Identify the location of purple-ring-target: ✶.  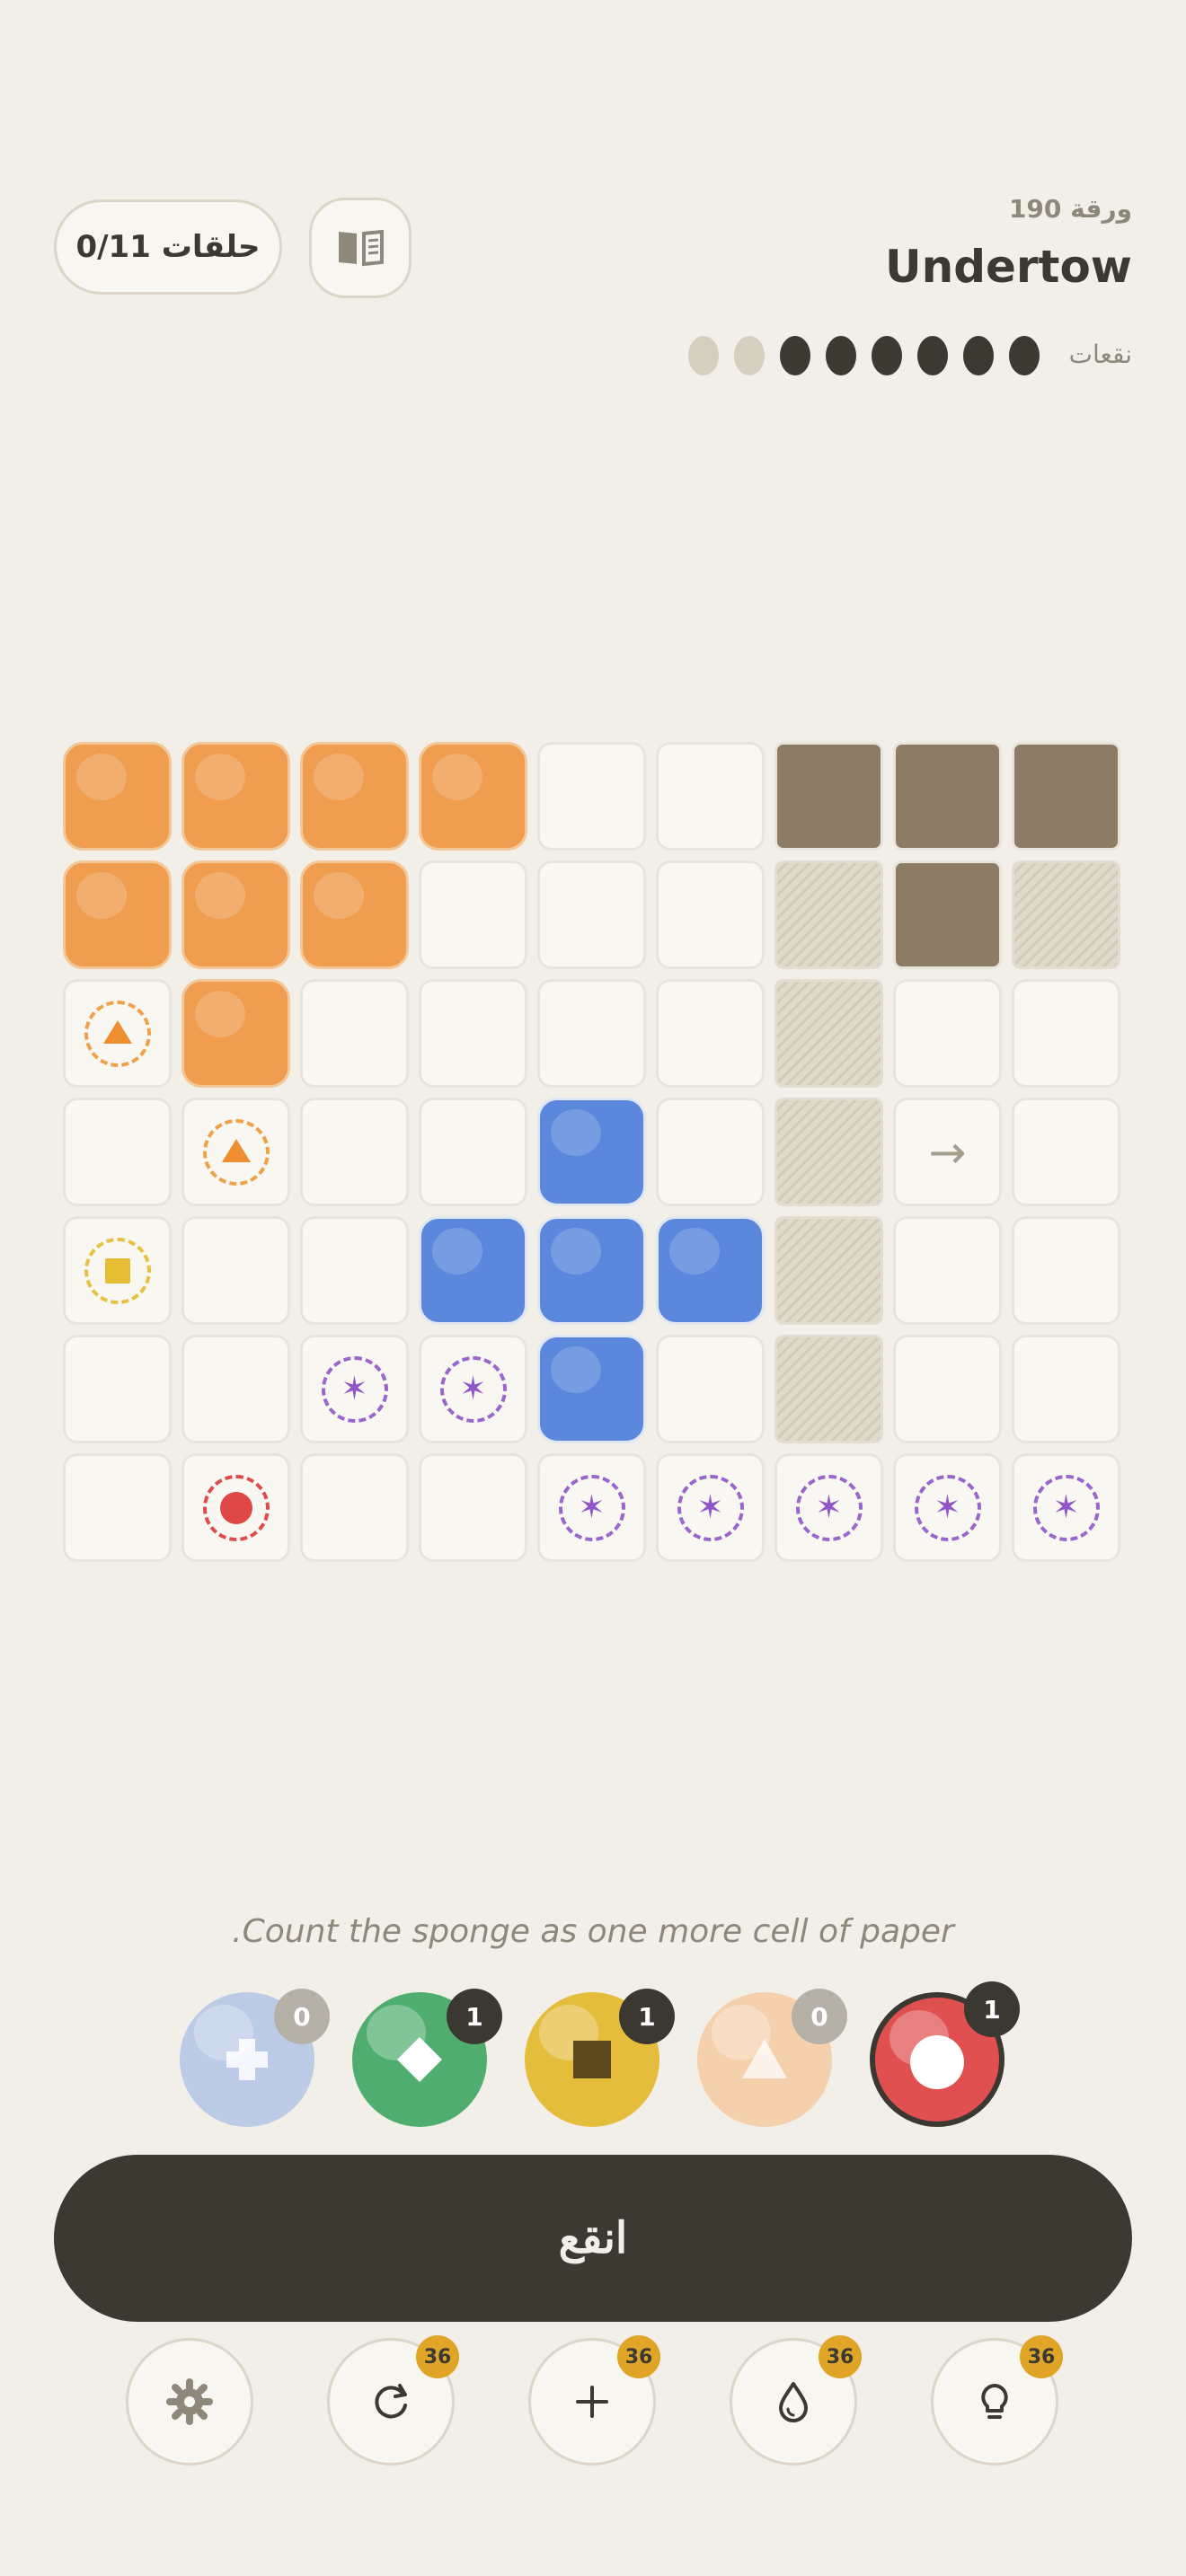
(473, 1389).